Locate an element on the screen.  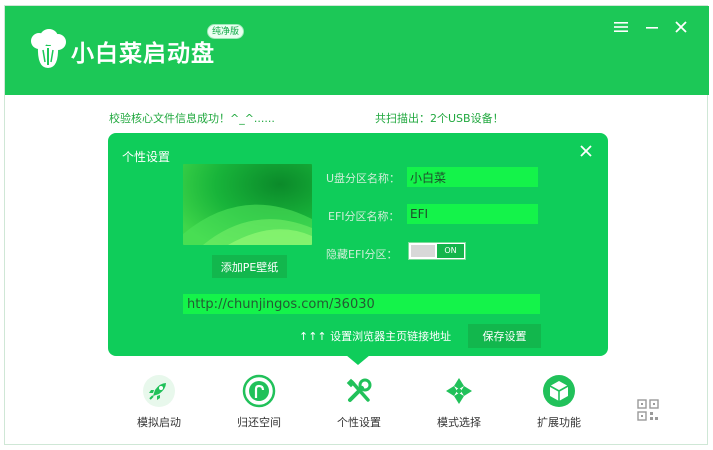
efi-partition-name-label: EFI分区名称： is located at coordinates (364, 216).